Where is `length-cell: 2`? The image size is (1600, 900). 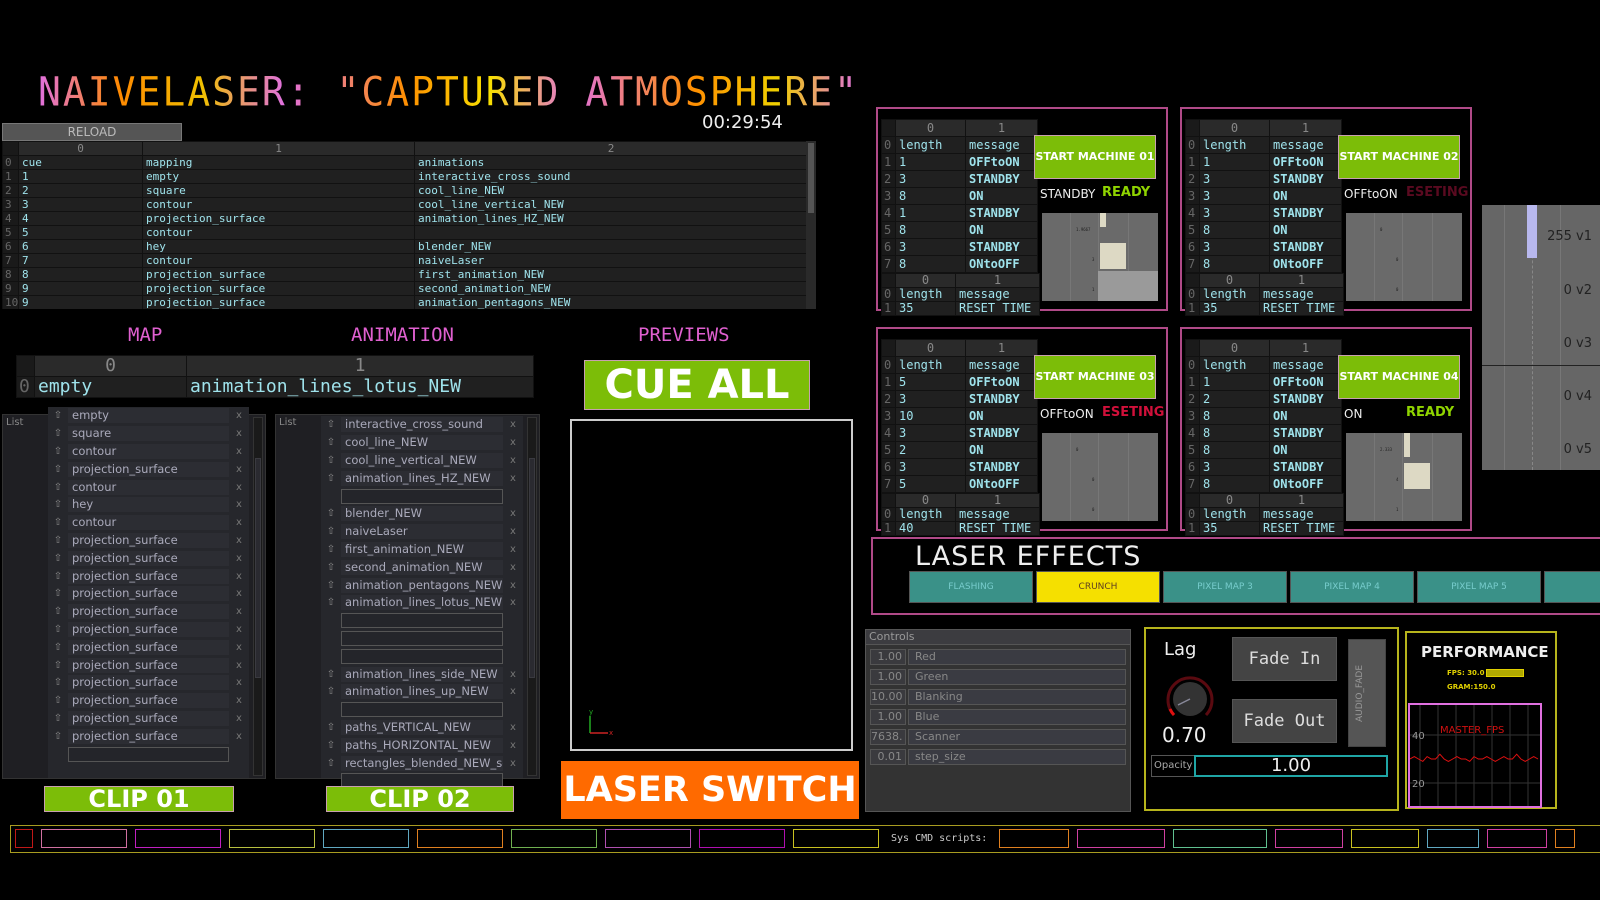
length-cell: 2 is located at coordinates (1234, 399).